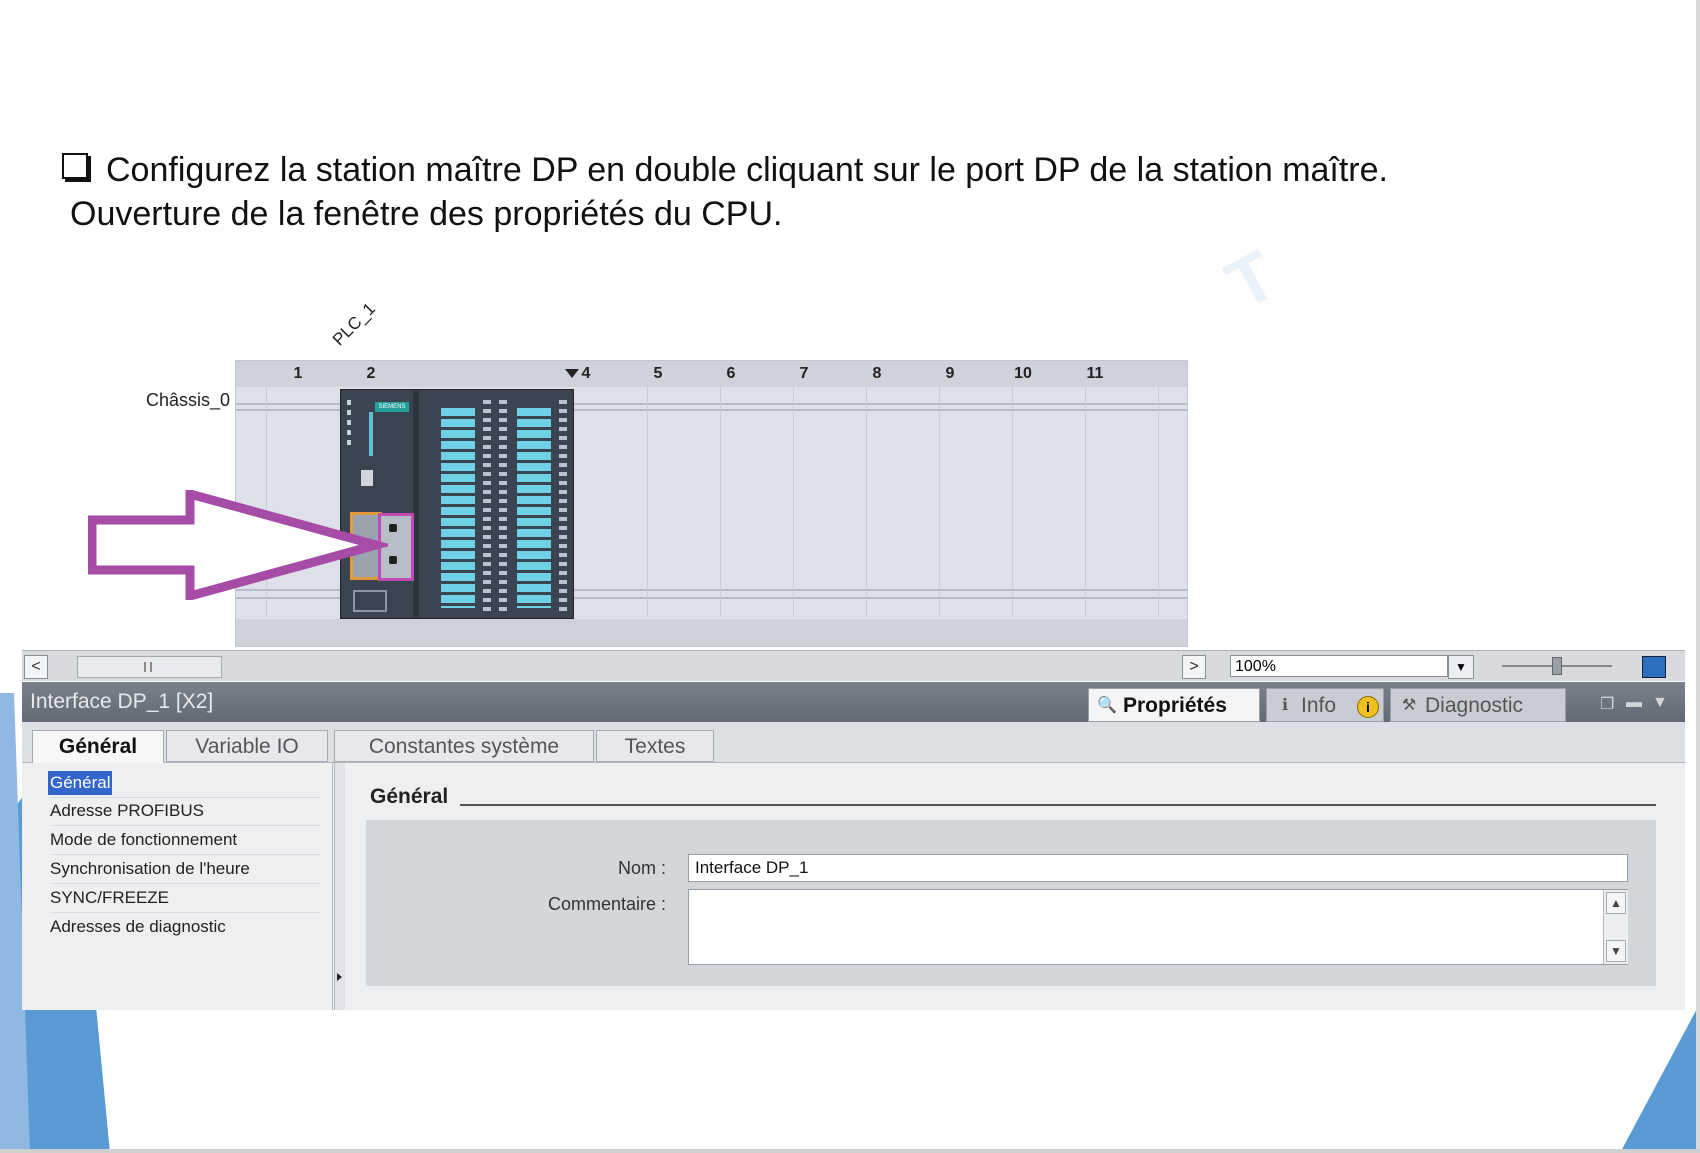 This screenshot has width=1700, height=1153. What do you see at coordinates (1616, 903) in the screenshot?
I see `scroll-up-icon: ▲` at bounding box center [1616, 903].